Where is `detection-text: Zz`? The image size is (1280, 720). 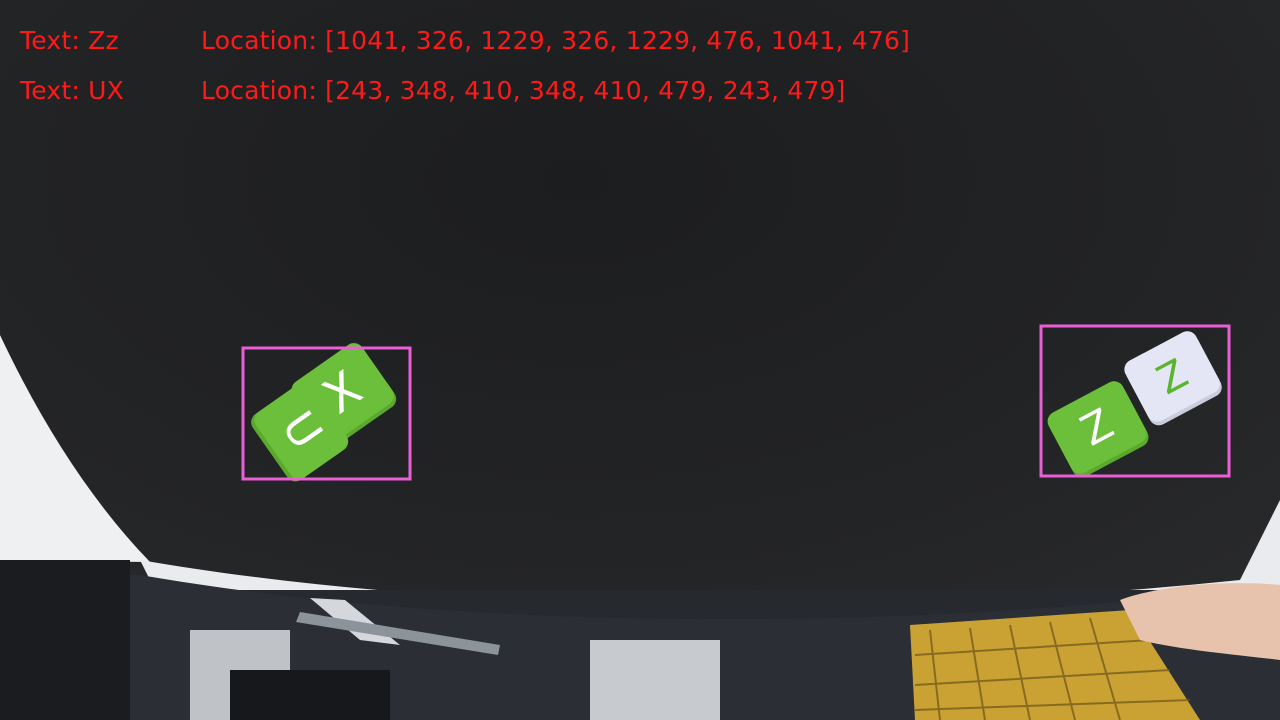 detection-text: Zz is located at coordinates (103, 40).